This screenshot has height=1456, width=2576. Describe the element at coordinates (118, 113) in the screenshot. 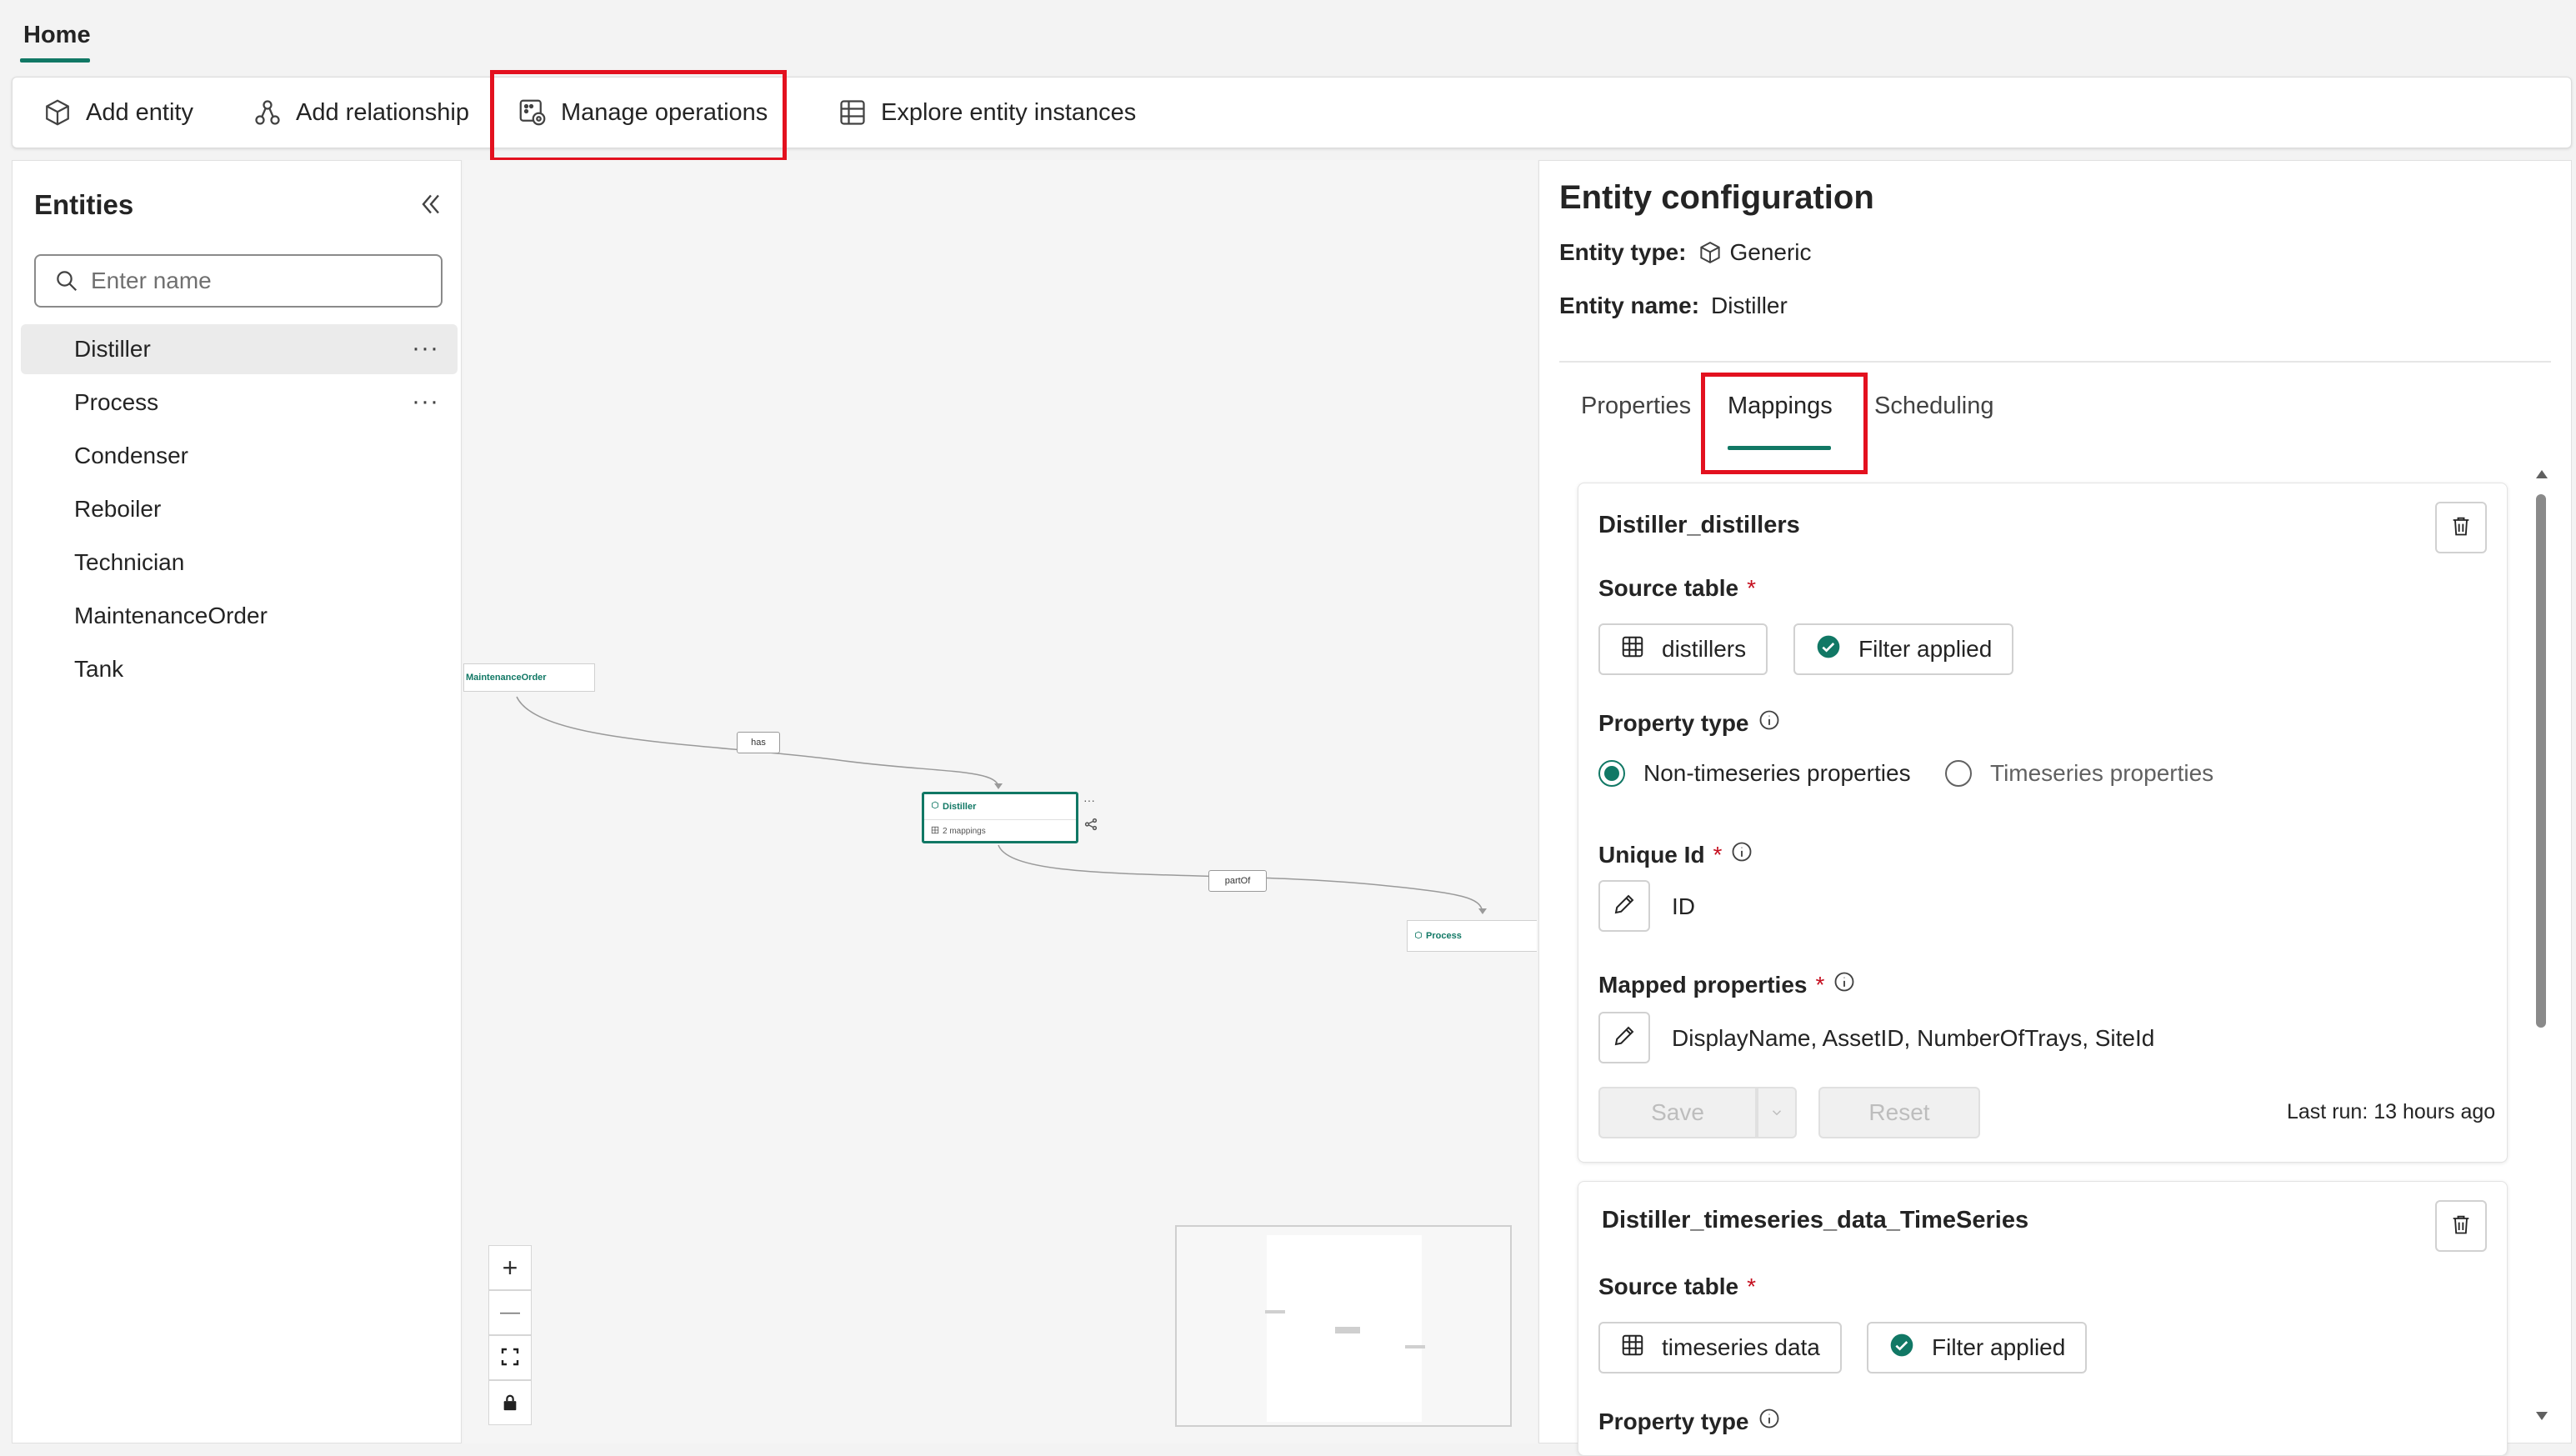

I see `add-entity-button: Add entity` at that location.